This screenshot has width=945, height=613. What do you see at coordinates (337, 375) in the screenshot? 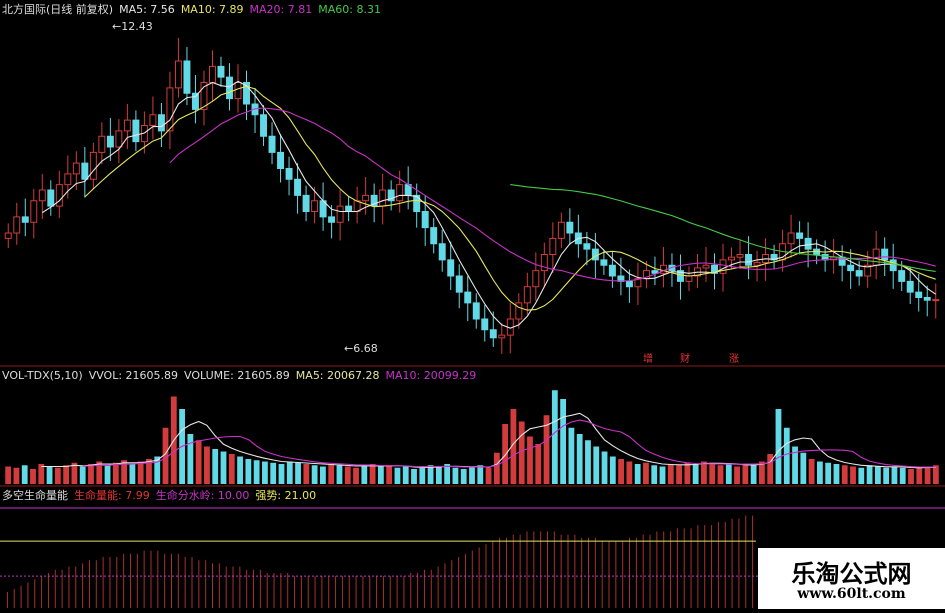
I see `vol-ma5: MA5: 20067.28` at bounding box center [337, 375].